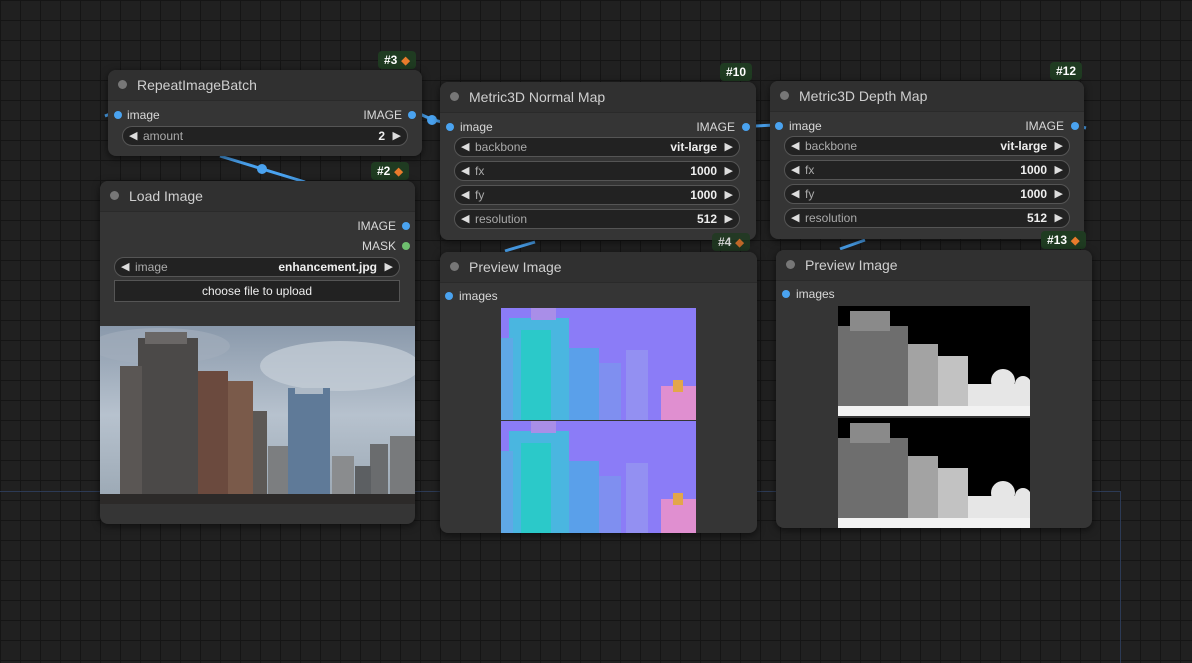  What do you see at coordinates (257, 267) in the screenshot?
I see `image-select-widget: ◀ image enhancement.jpg ▶` at bounding box center [257, 267].